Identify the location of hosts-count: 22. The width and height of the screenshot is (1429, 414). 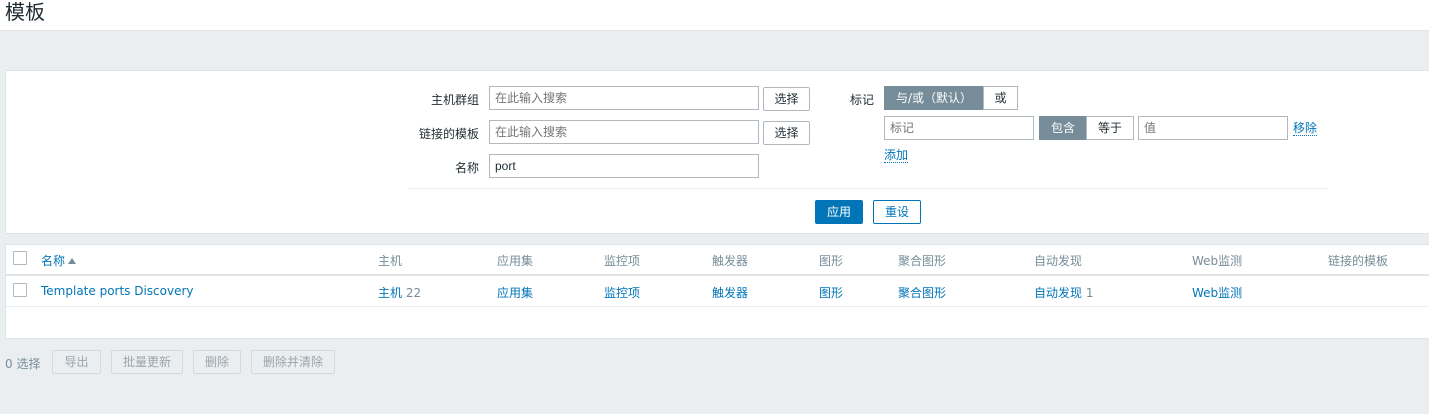
(413, 293).